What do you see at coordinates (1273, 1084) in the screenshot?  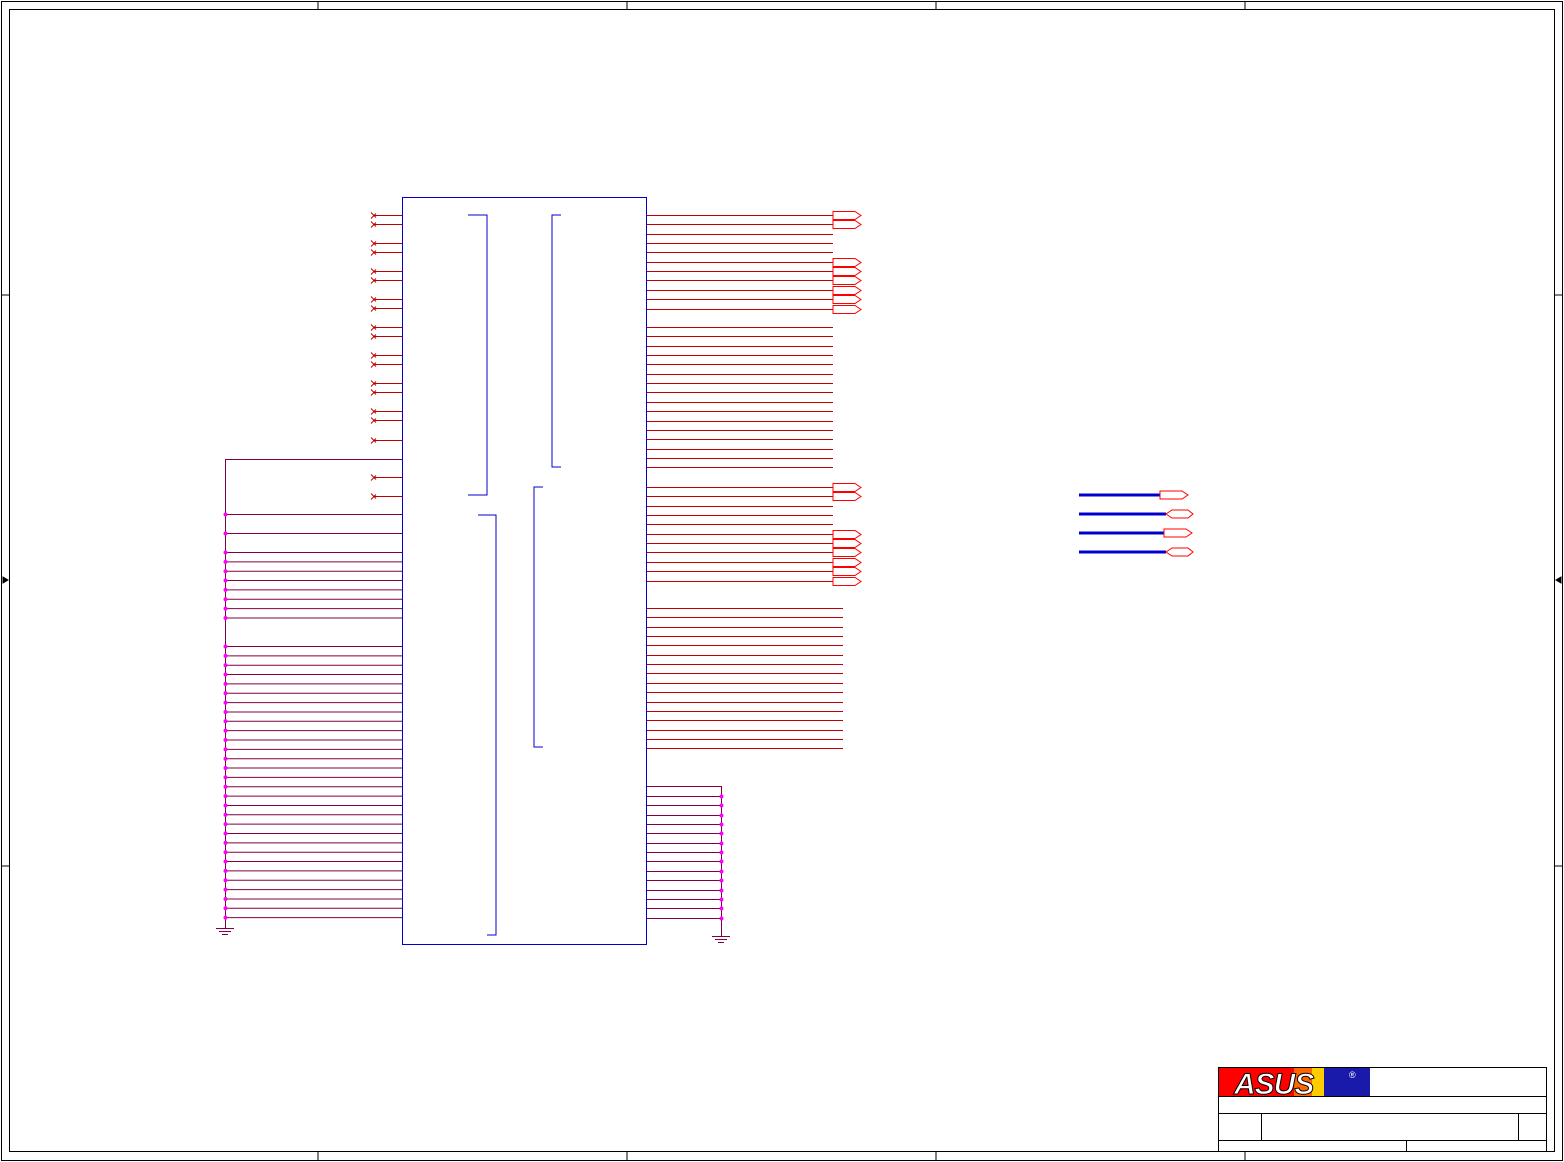 I see `asus-logo-text: ASUS` at bounding box center [1273, 1084].